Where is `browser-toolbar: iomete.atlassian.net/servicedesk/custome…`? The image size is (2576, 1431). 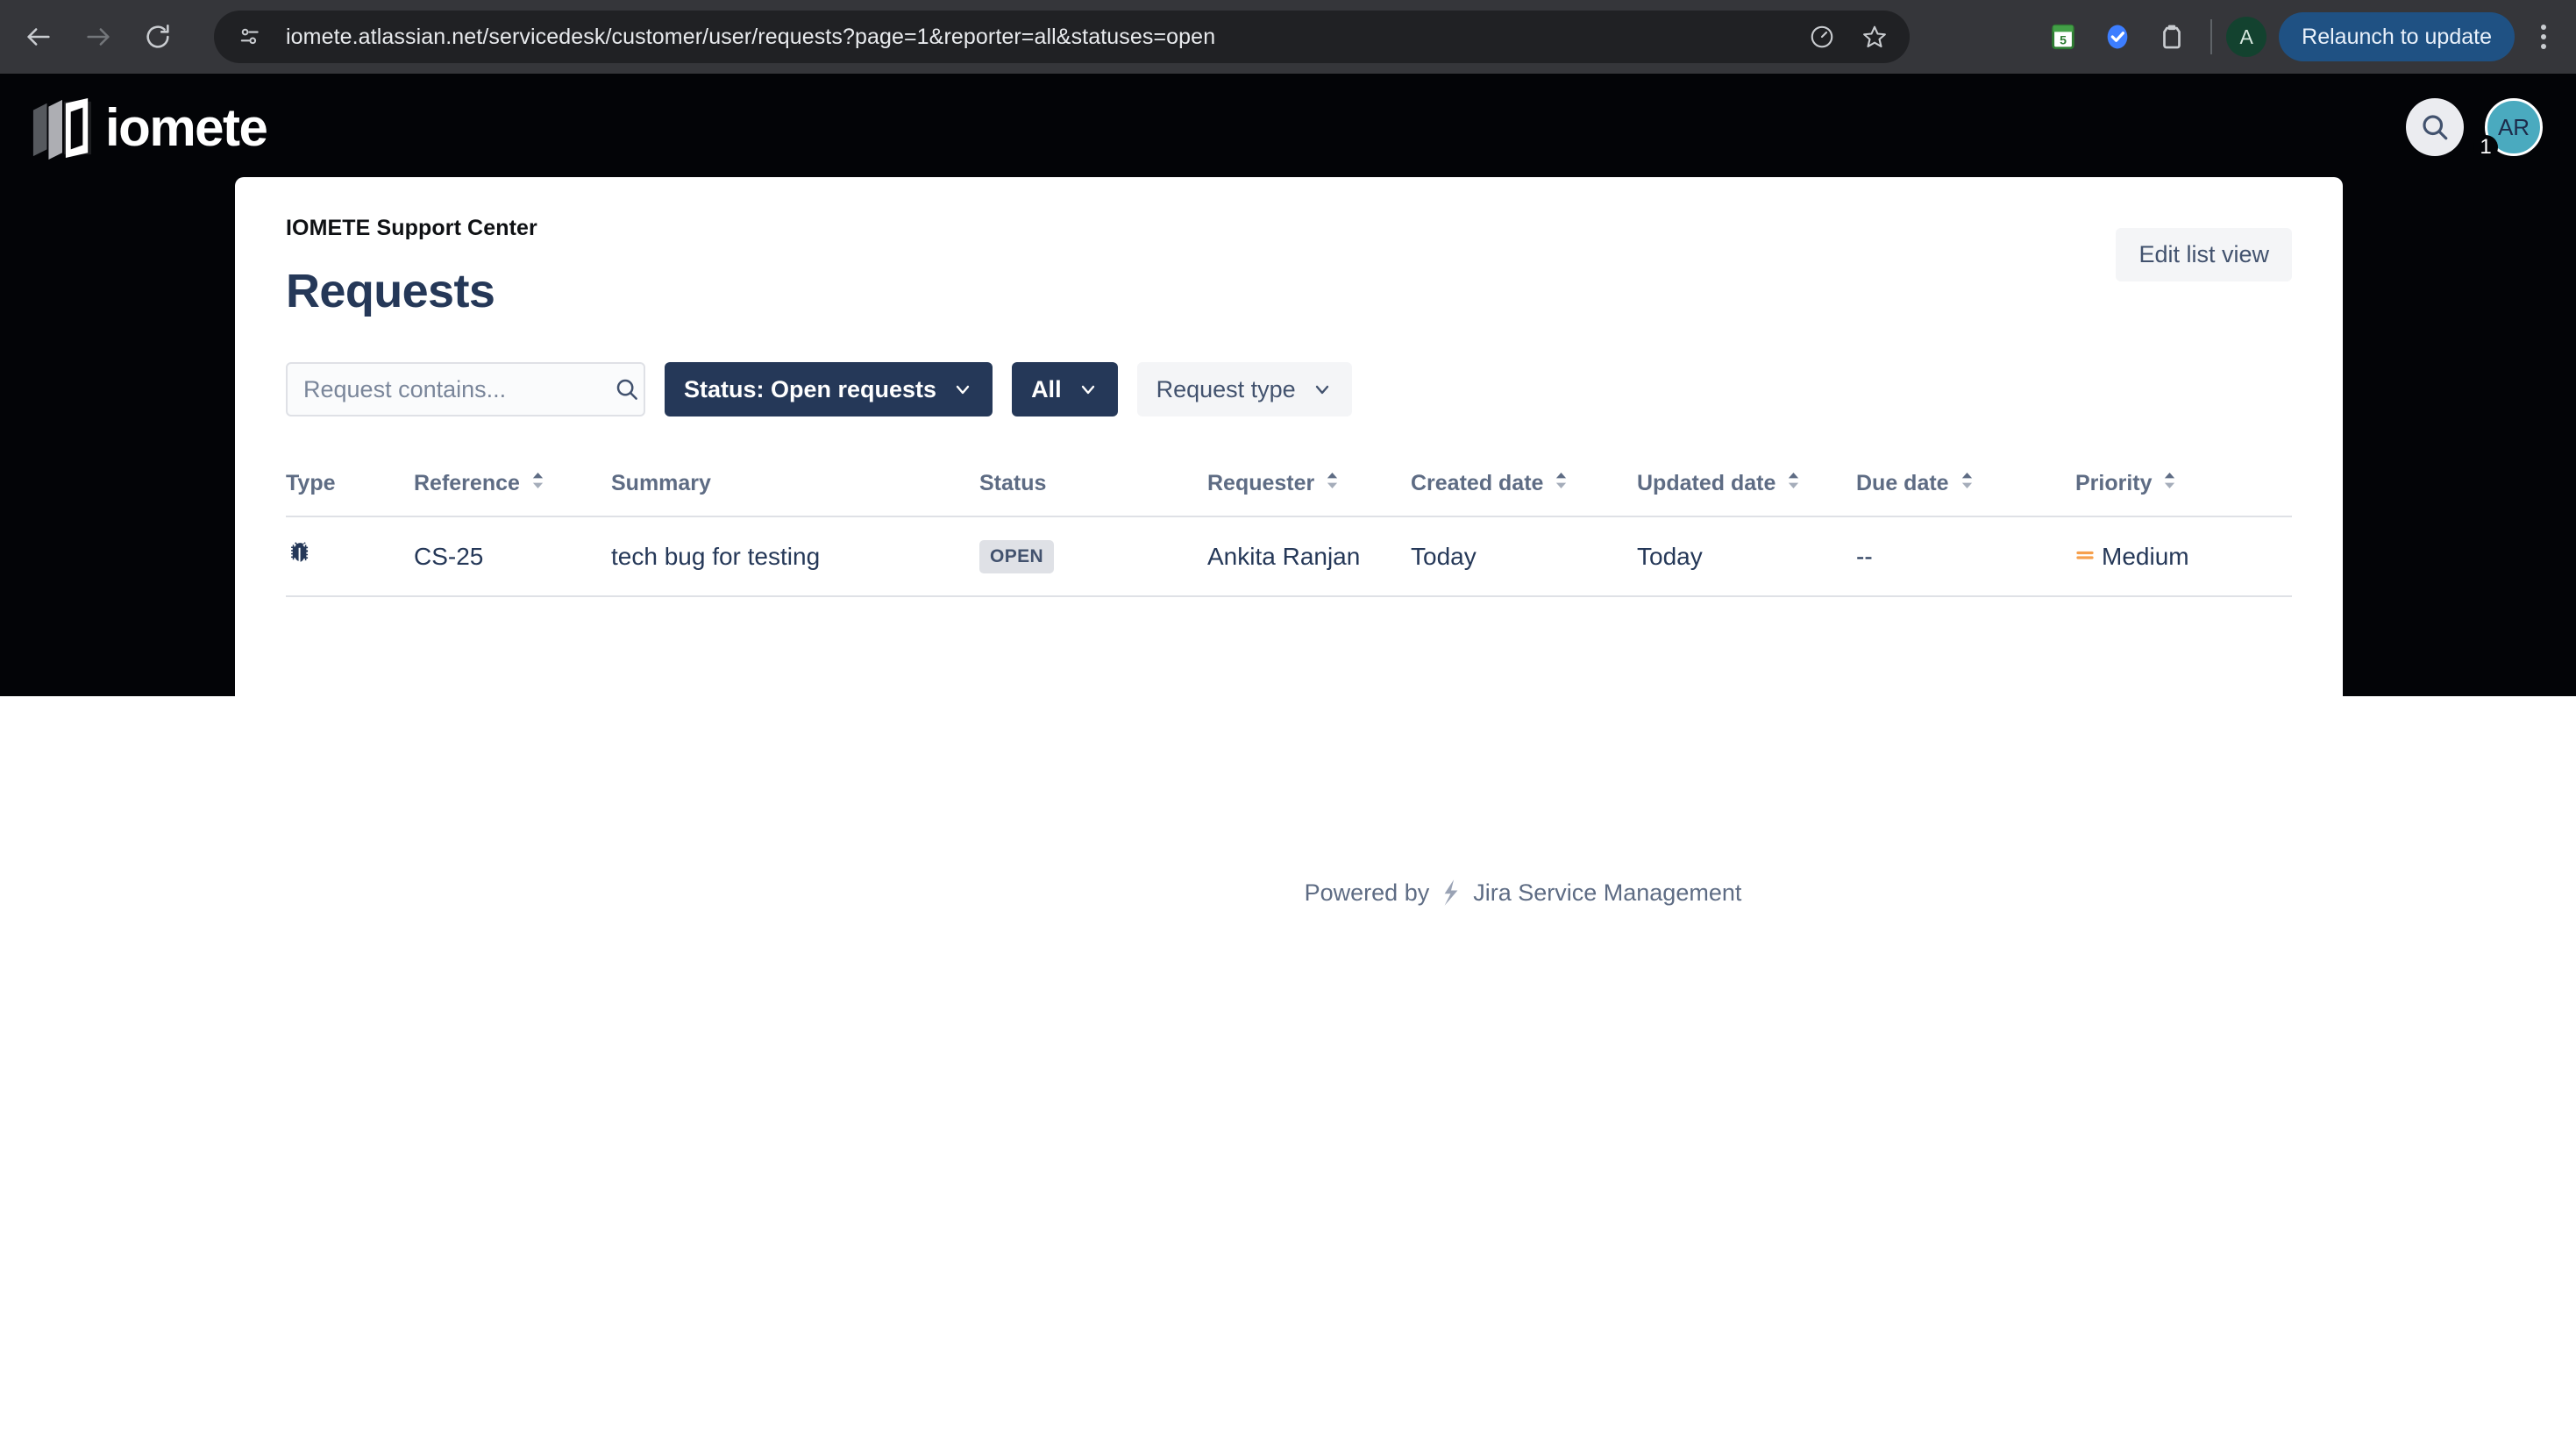
browser-toolbar: iomete.atlassian.net/servicedesk/custome… is located at coordinates (1288, 37).